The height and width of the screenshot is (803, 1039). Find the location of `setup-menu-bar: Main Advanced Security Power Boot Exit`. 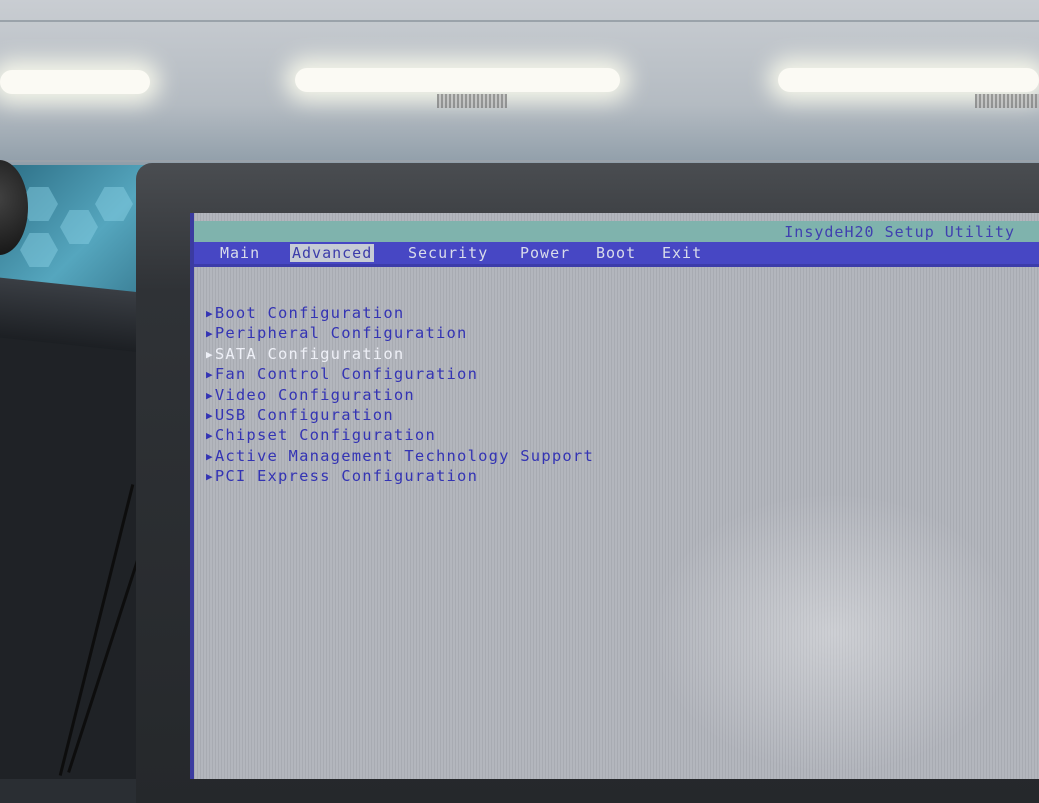

setup-menu-bar: Main Advanced Security Power Boot Exit is located at coordinates (616, 253).